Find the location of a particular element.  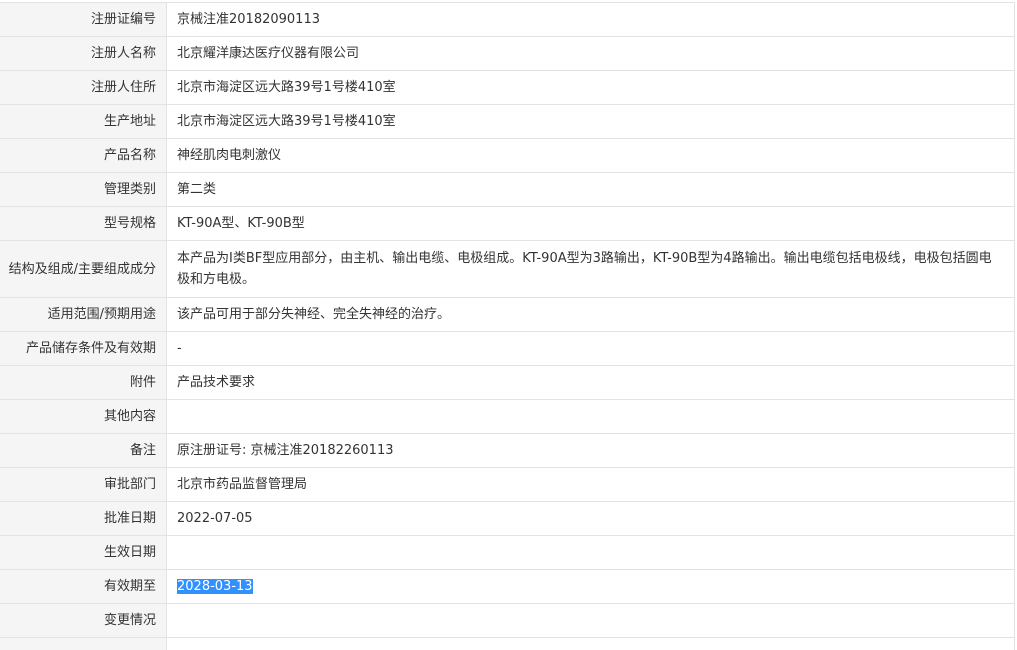

row-value: - is located at coordinates (590, 348).